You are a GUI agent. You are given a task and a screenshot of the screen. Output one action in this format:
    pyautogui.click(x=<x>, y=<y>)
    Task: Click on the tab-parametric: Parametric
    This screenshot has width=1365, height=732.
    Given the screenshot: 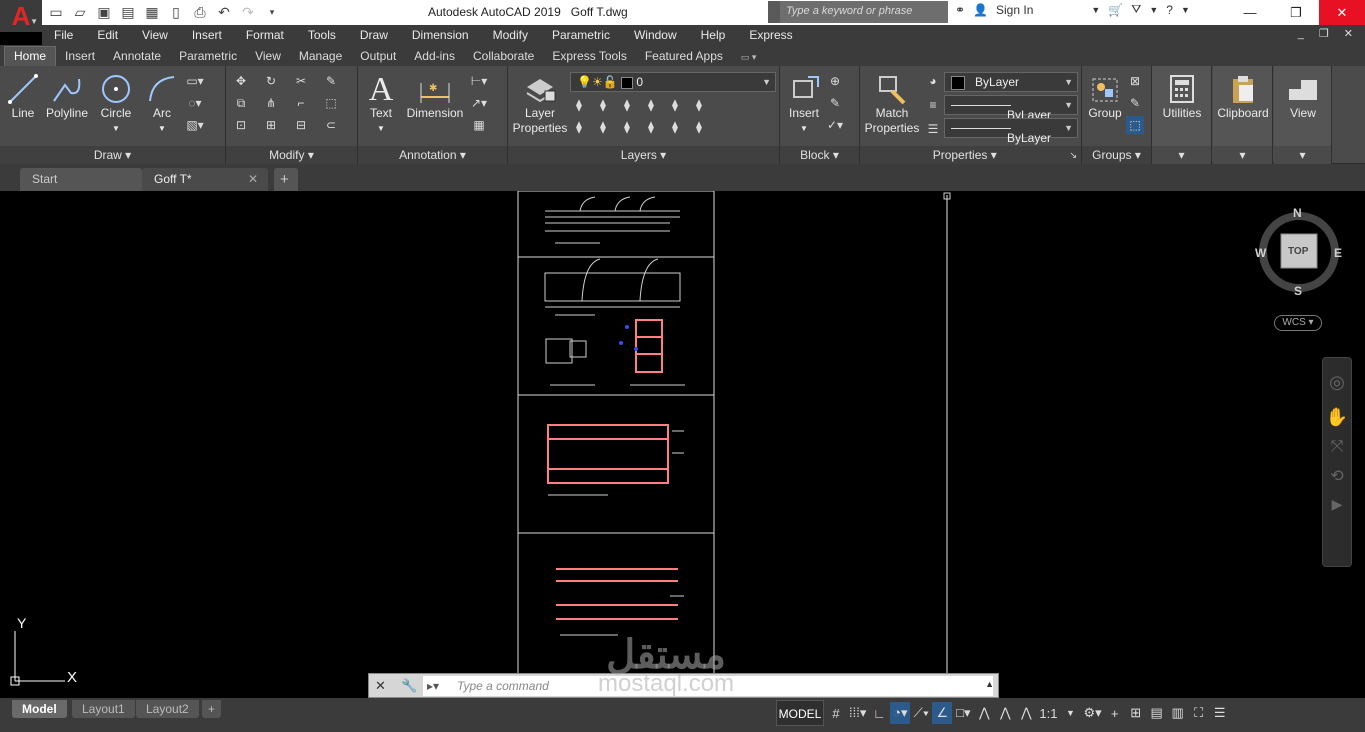 What is the action you would take?
    pyautogui.click(x=208, y=56)
    